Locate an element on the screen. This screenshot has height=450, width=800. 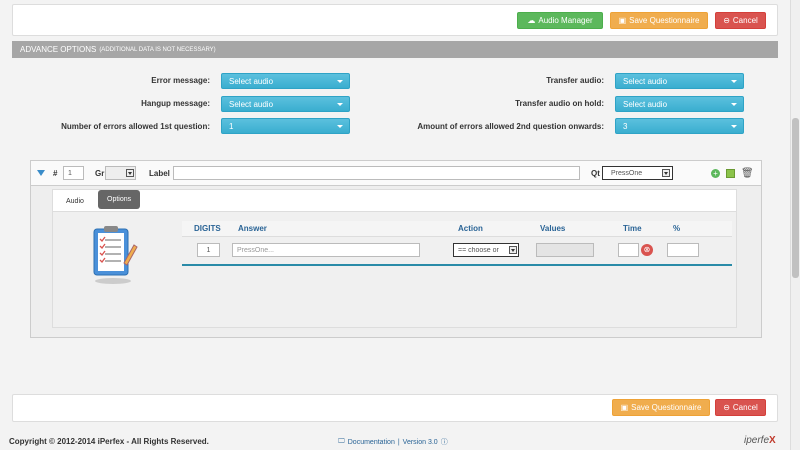
save-questionnaire-button-top: ▣ Save Questionnaire is located at coordinates (659, 20).